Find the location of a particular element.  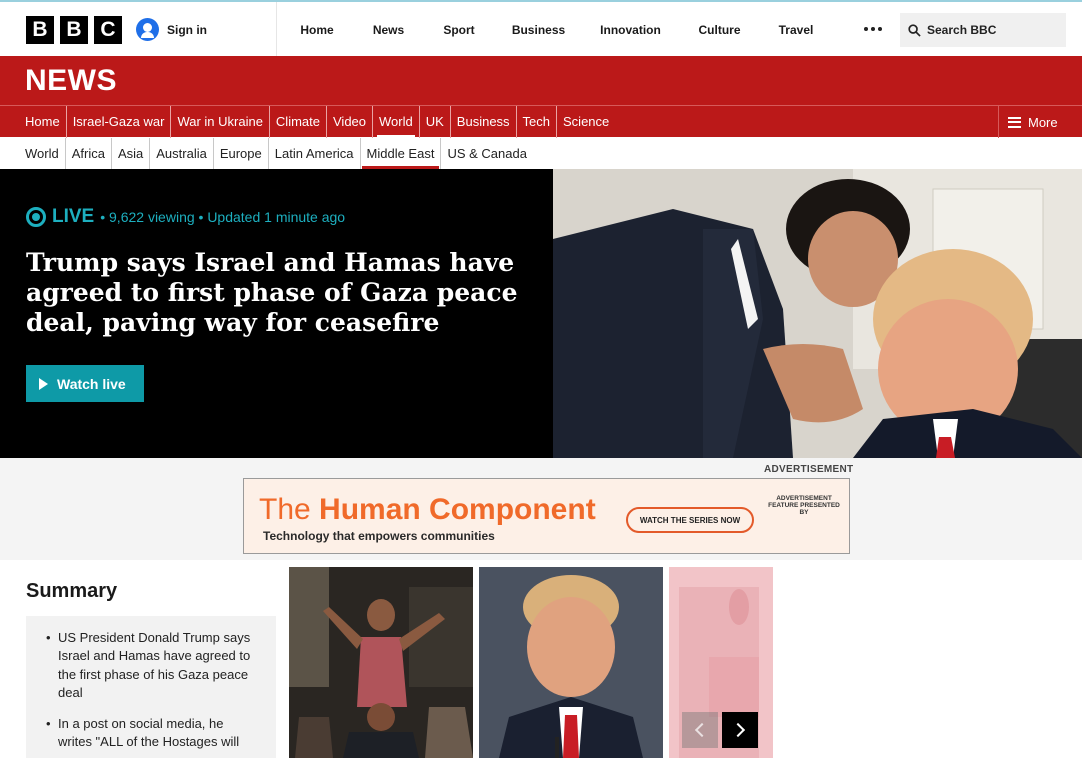

account-icon is located at coordinates (147, 29).